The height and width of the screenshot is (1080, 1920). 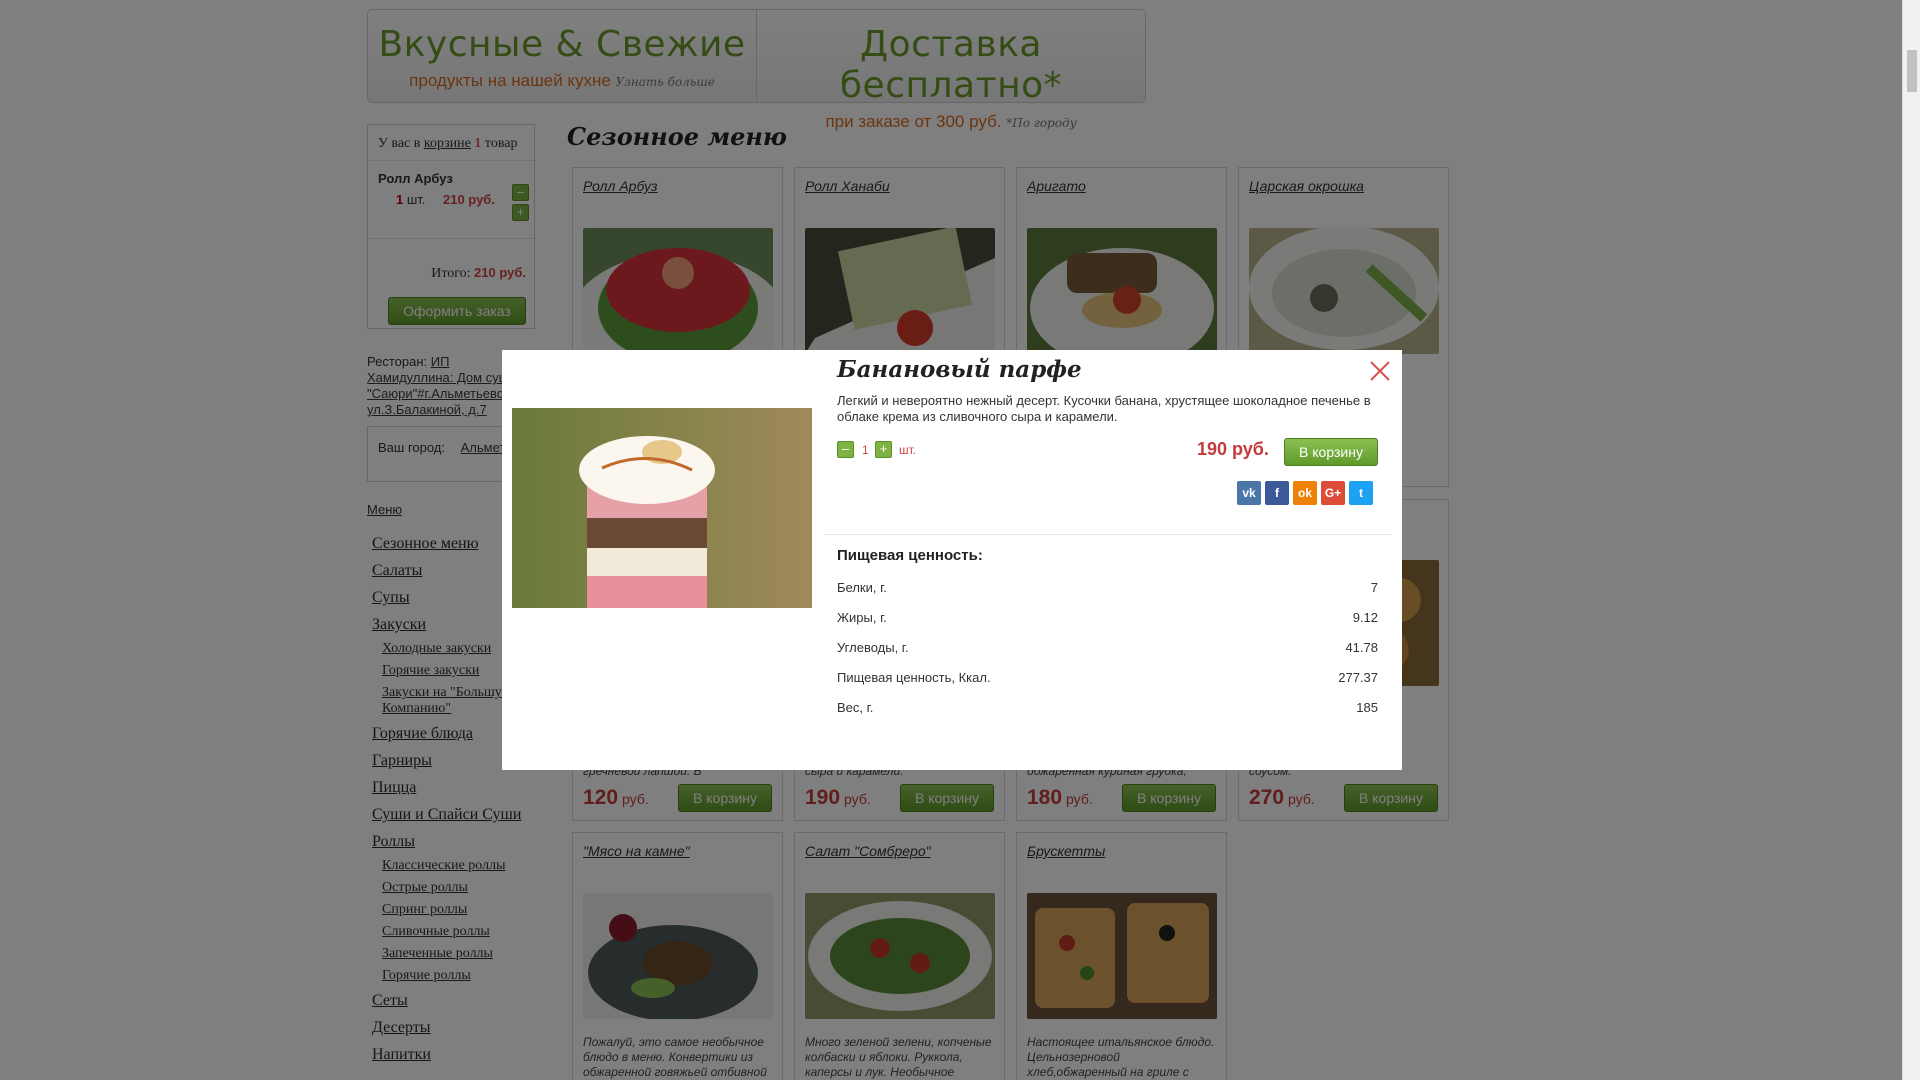 I want to click on modal-product-photo, so click(x=662, y=508).